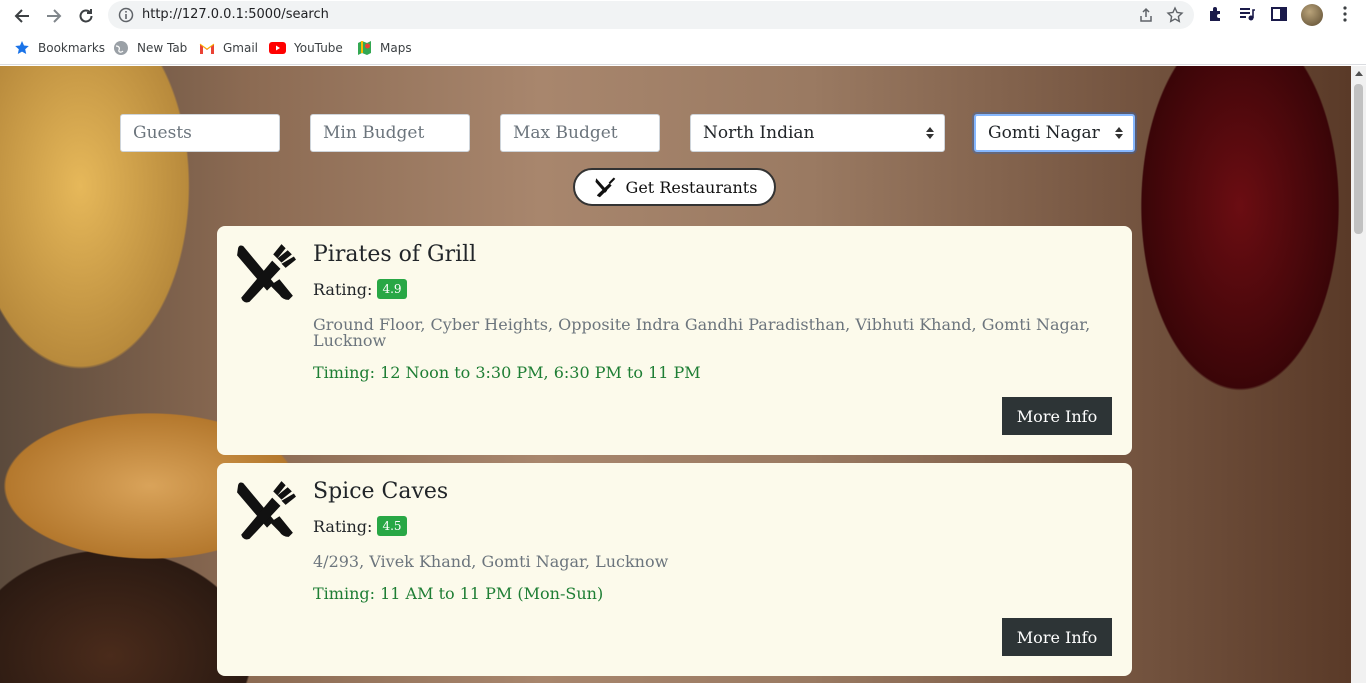 Image resolution: width=1366 pixels, height=683 pixels. I want to click on bookmark-bookmarks: Bookmarks, so click(59, 48).